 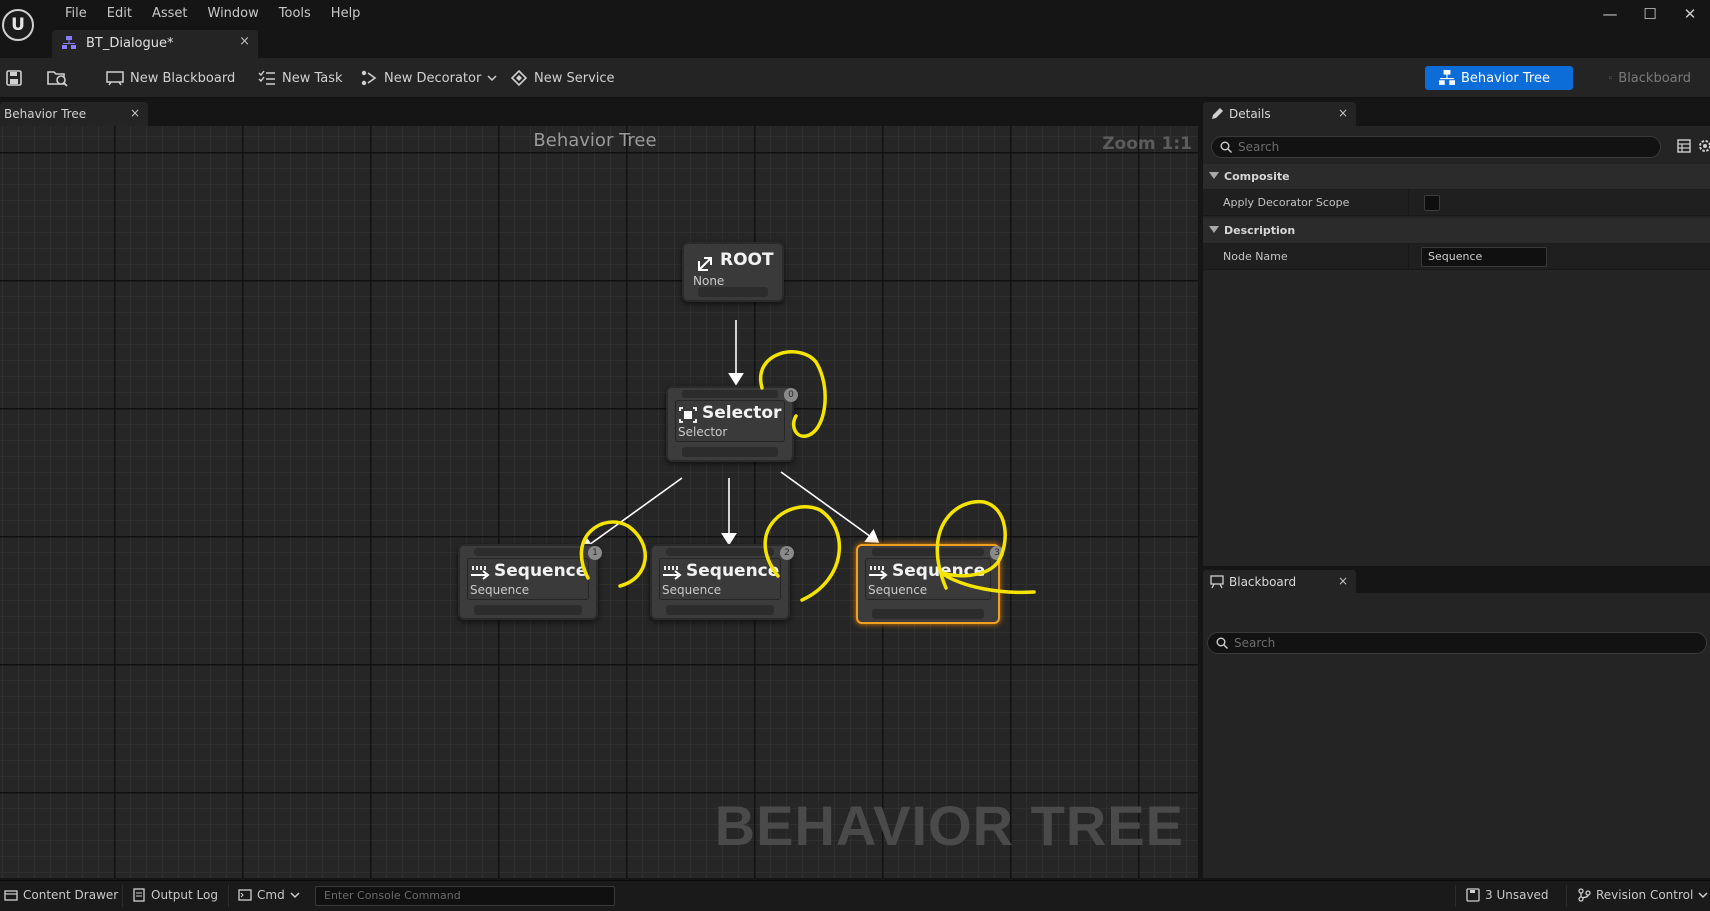 I want to click on save-icon, so click(x=14, y=78).